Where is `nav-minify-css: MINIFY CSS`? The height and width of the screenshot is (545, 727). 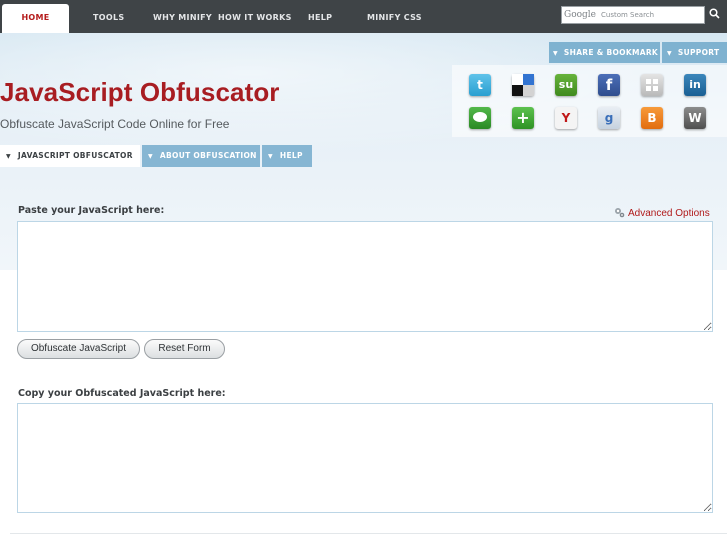 nav-minify-css: MINIFY CSS is located at coordinates (394, 16).